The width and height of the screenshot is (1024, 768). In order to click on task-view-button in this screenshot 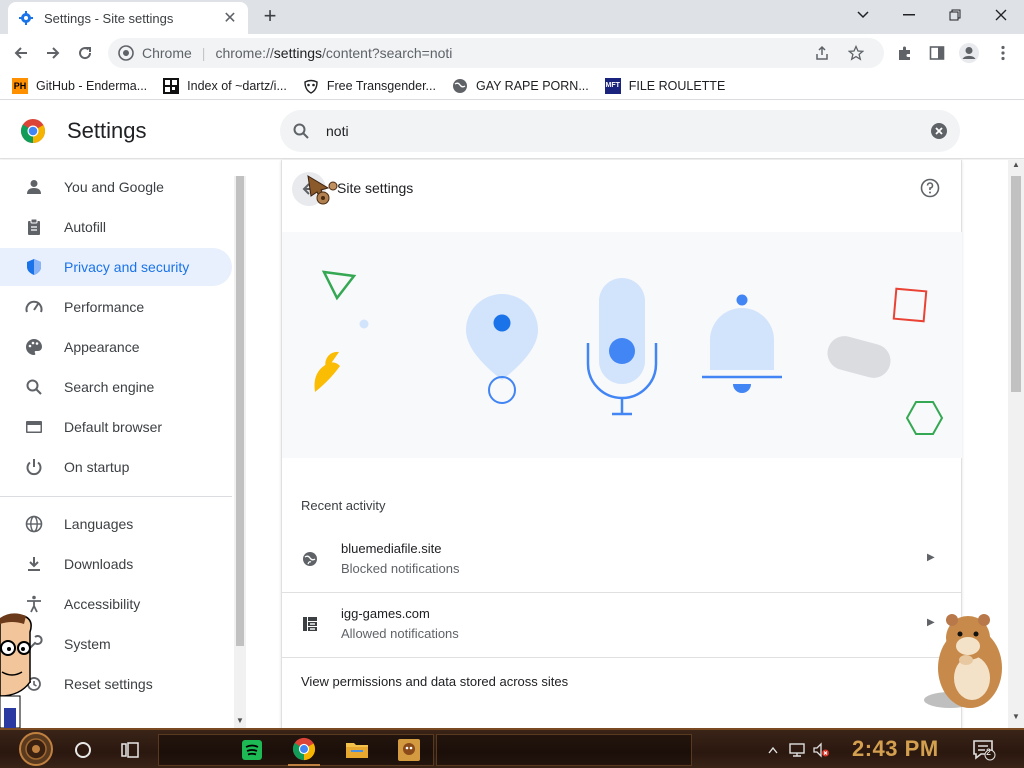, I will do `click(130, 750)`.